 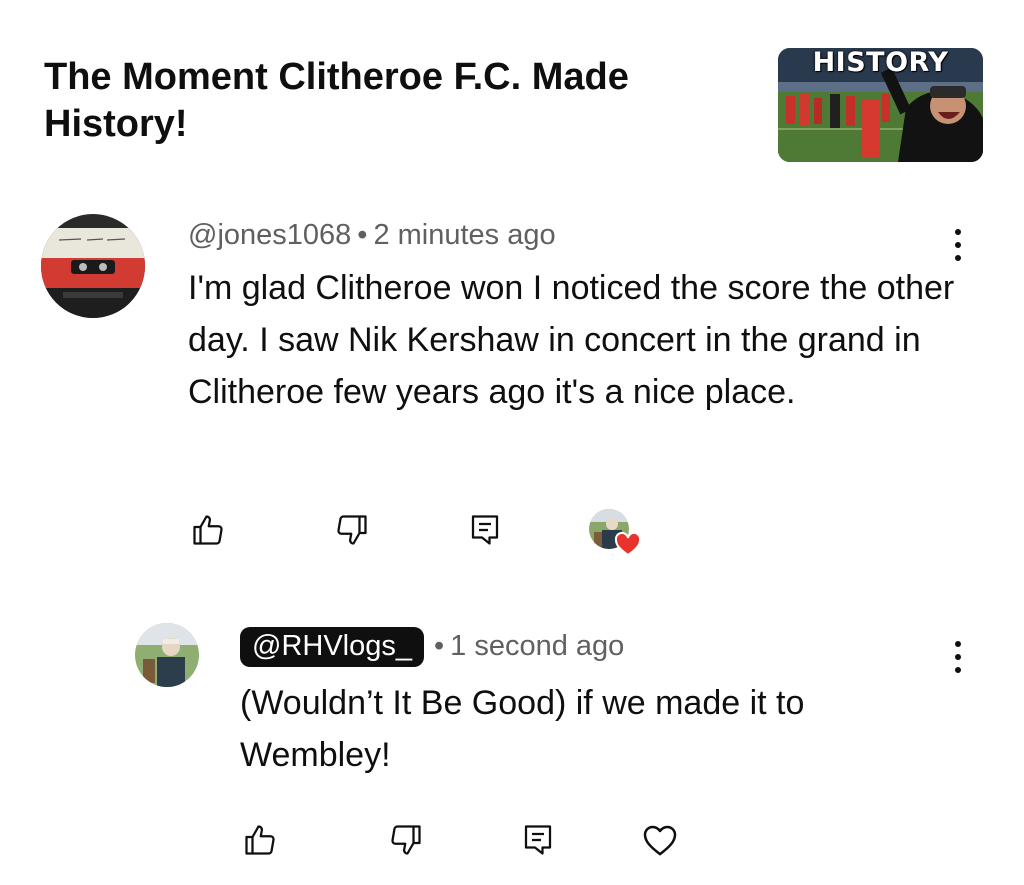 I want to click on reply-avatar, so click(x=167, y=655).